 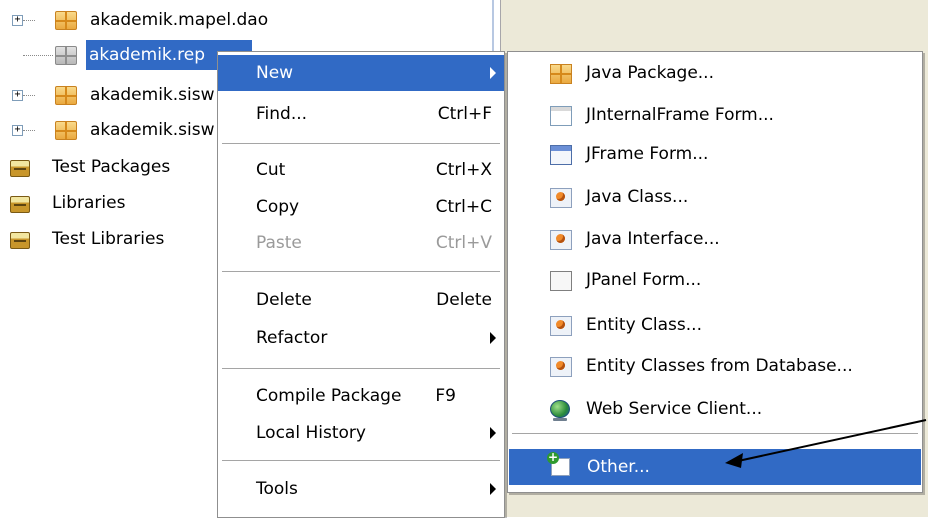 What do you see at coordinates (464, 114) in the screenshot?
I see `menu-item-shortcut: Ctrl+F` at bounding box center [464, 114].